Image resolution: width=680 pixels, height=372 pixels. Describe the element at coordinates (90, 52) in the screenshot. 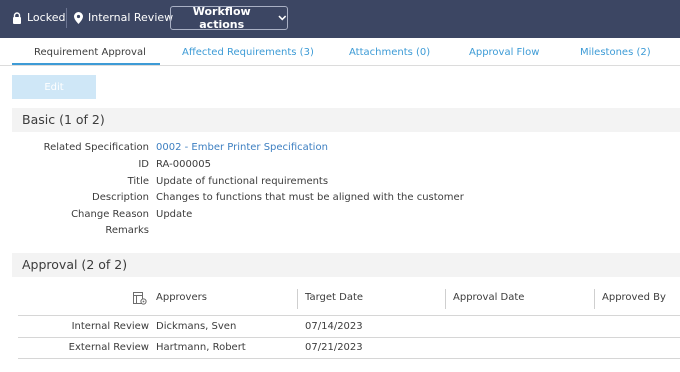

I see `tab-requirement-approval: Requirement Approval` at that location.